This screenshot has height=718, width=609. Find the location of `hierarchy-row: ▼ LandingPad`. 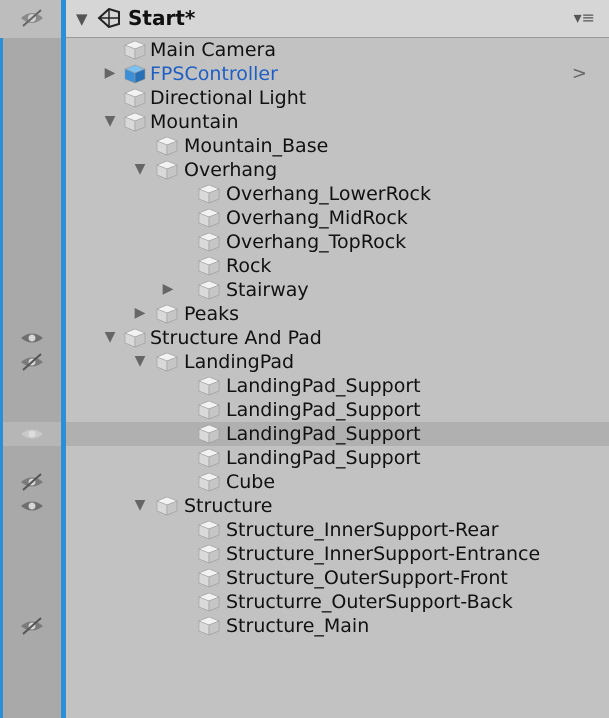

hierarchy-row: ▼ LandingPad is located at coordinates (337, 362).